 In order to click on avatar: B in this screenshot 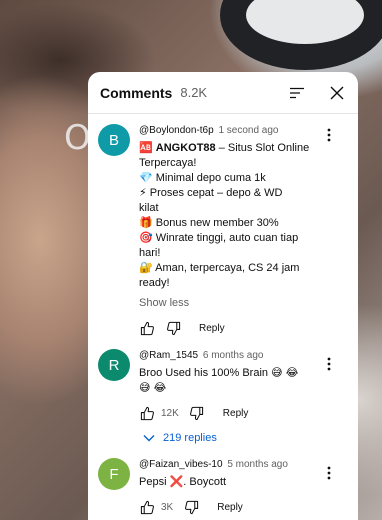, I will do `click(114, 140)`.